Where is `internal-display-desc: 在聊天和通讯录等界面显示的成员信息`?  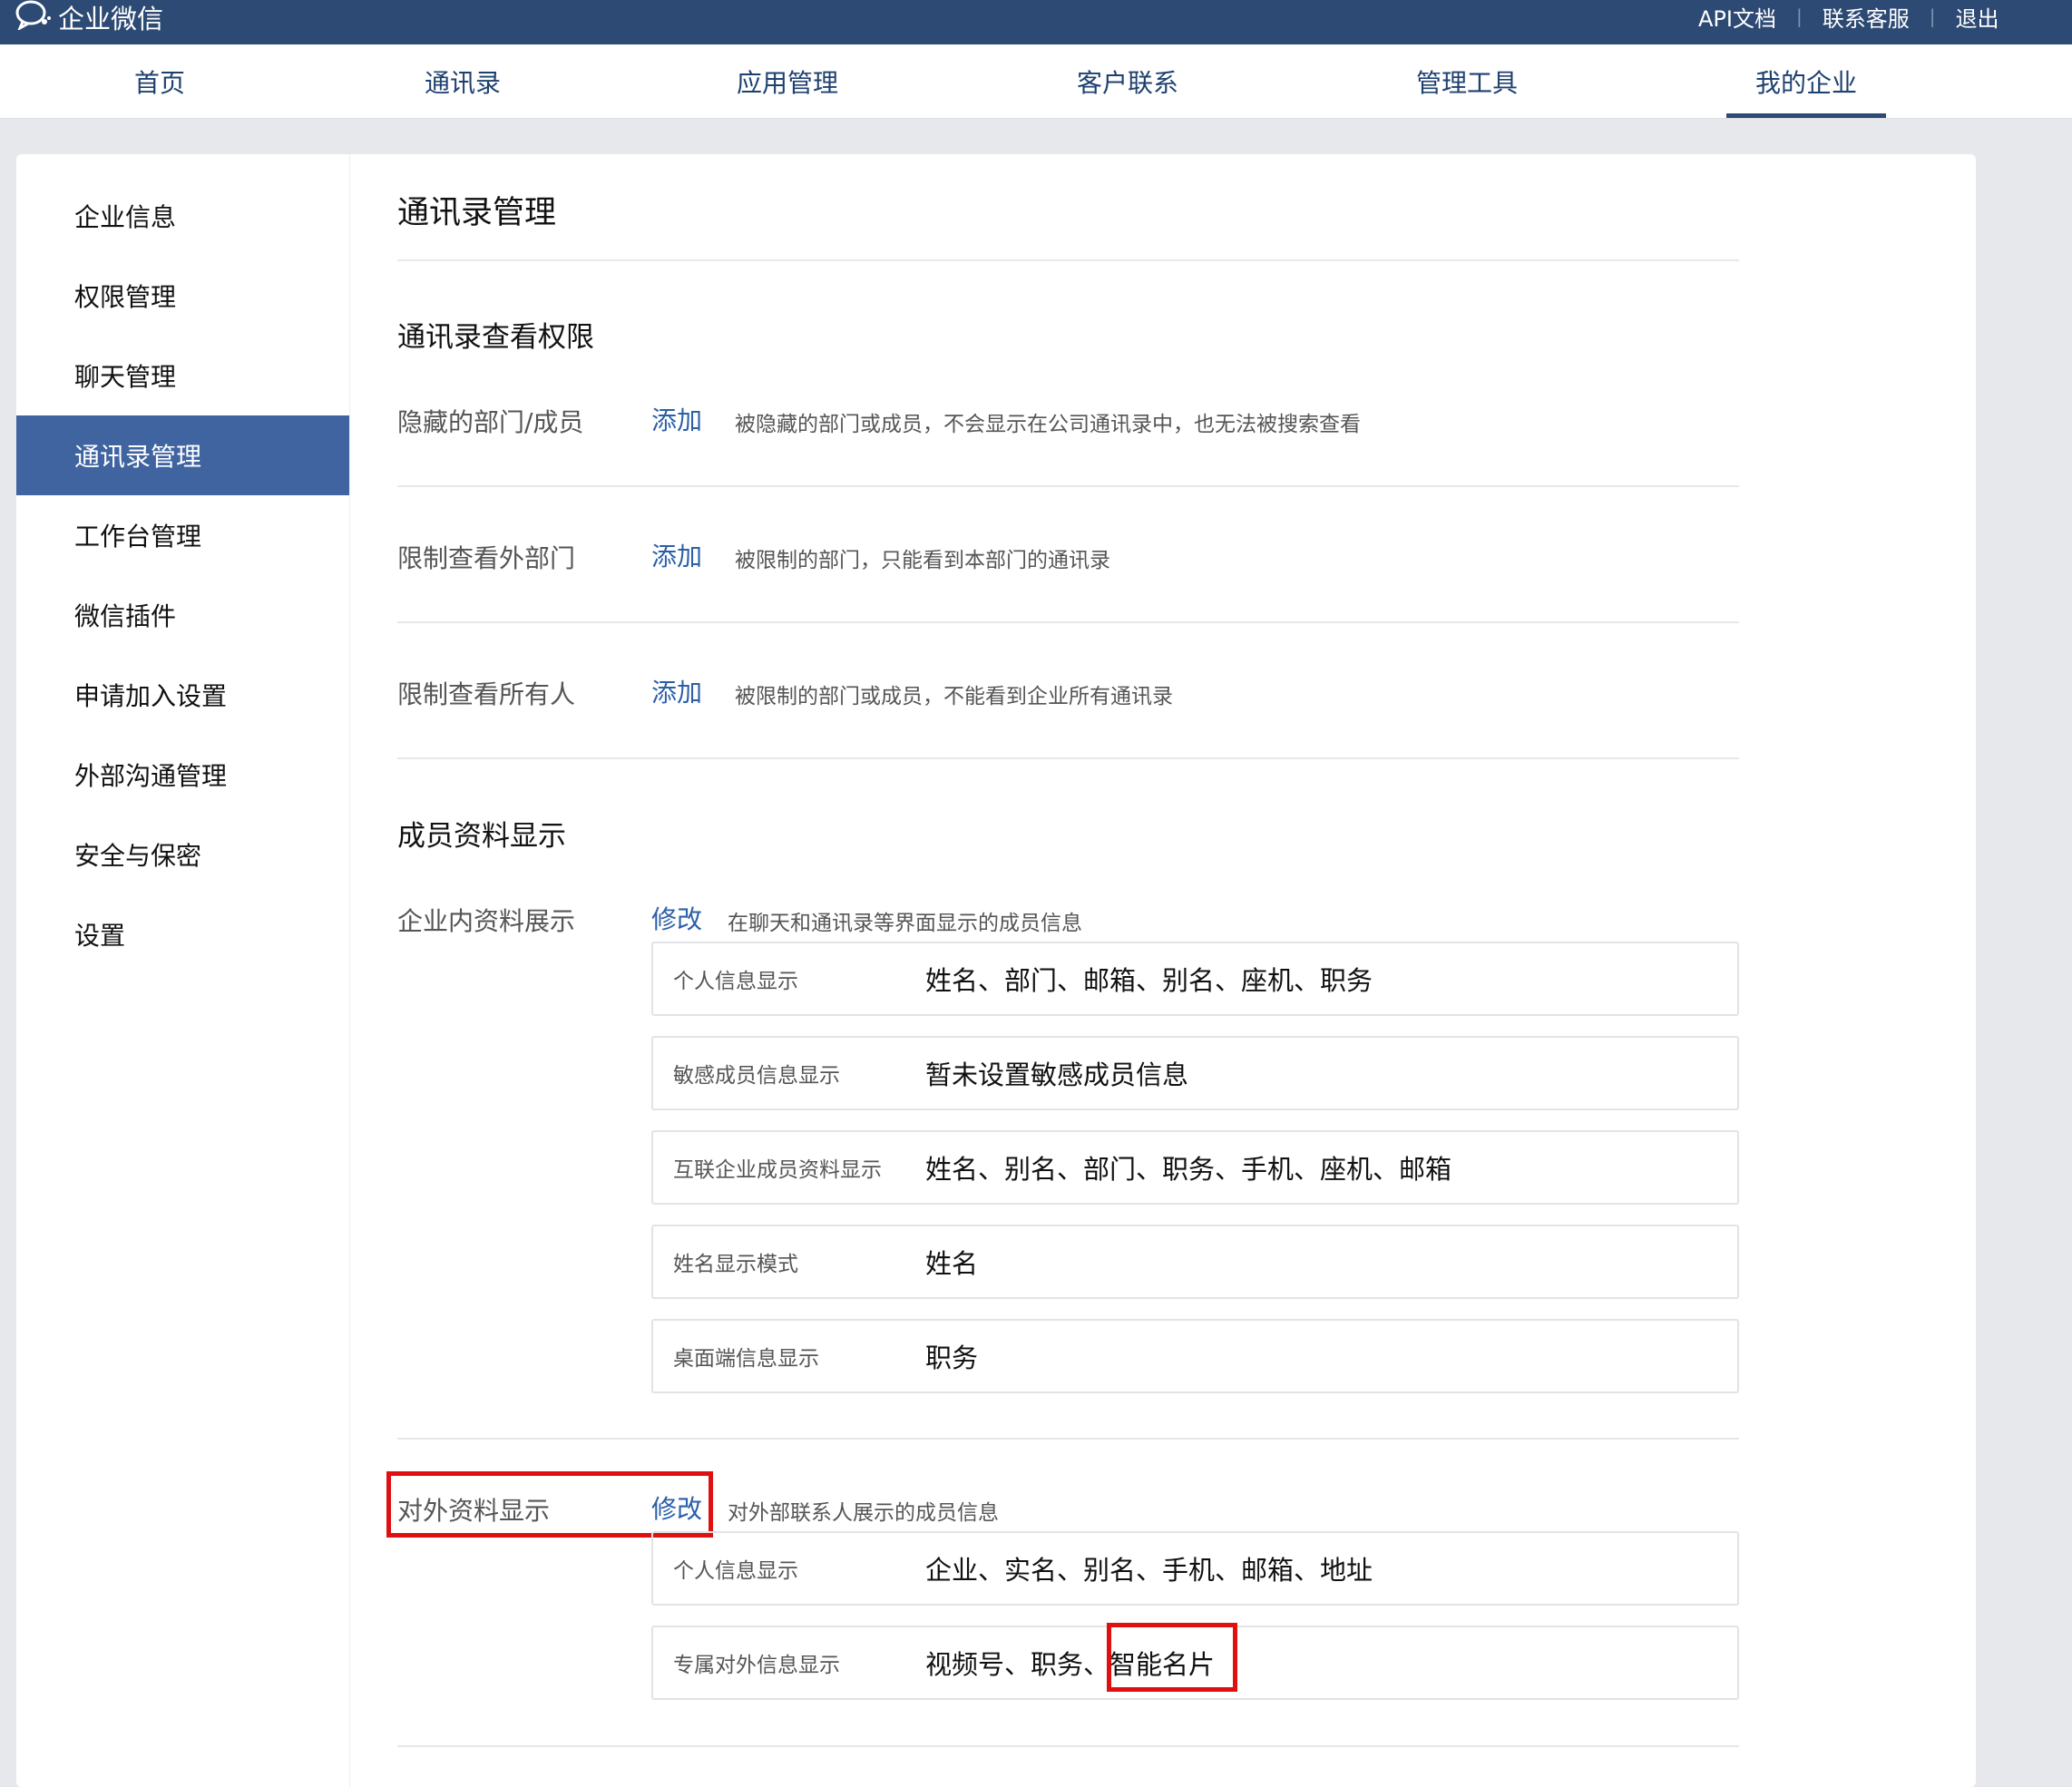
internal-display-desc: 在聊天和通讯录等界面显示的成员信息 is located at coordinates (905, 923).